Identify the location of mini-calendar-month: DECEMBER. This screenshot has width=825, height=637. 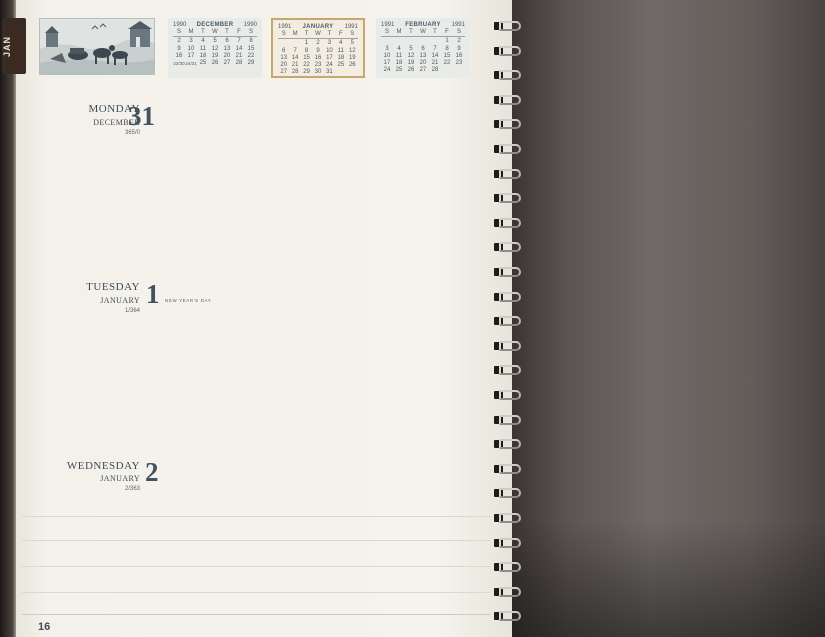
(215, 25).